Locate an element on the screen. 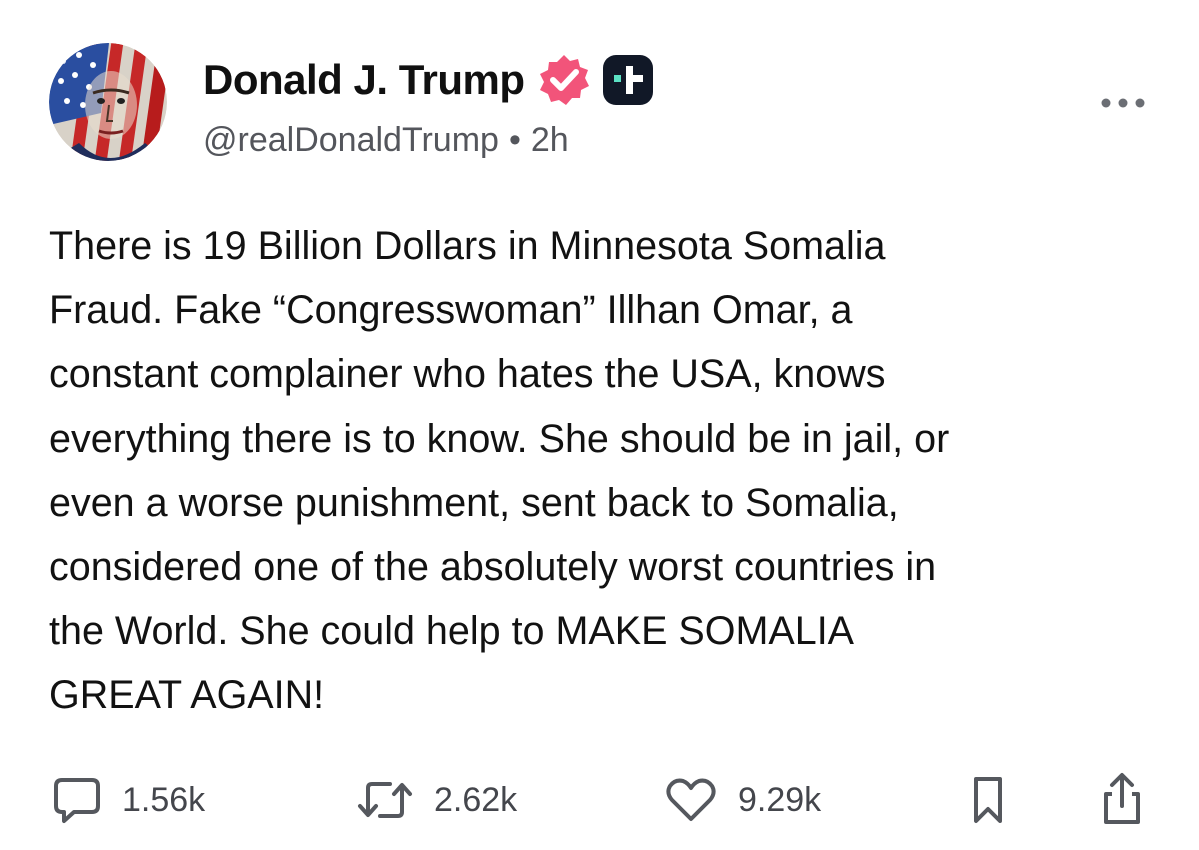 Image resolution: width=1199 pixels, height=850 pixels. like-button: 9.29k is located at coordinates (742, 800).